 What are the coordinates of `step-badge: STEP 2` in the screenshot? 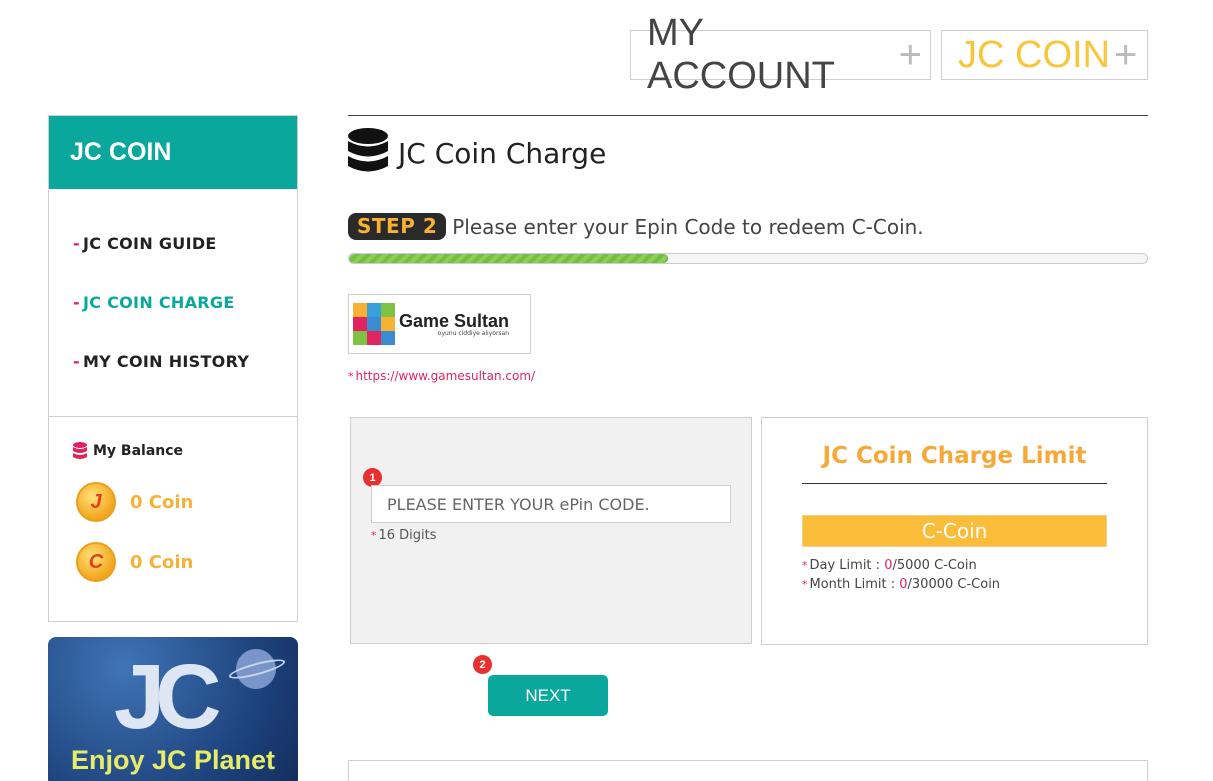 It's located at (397, 226).